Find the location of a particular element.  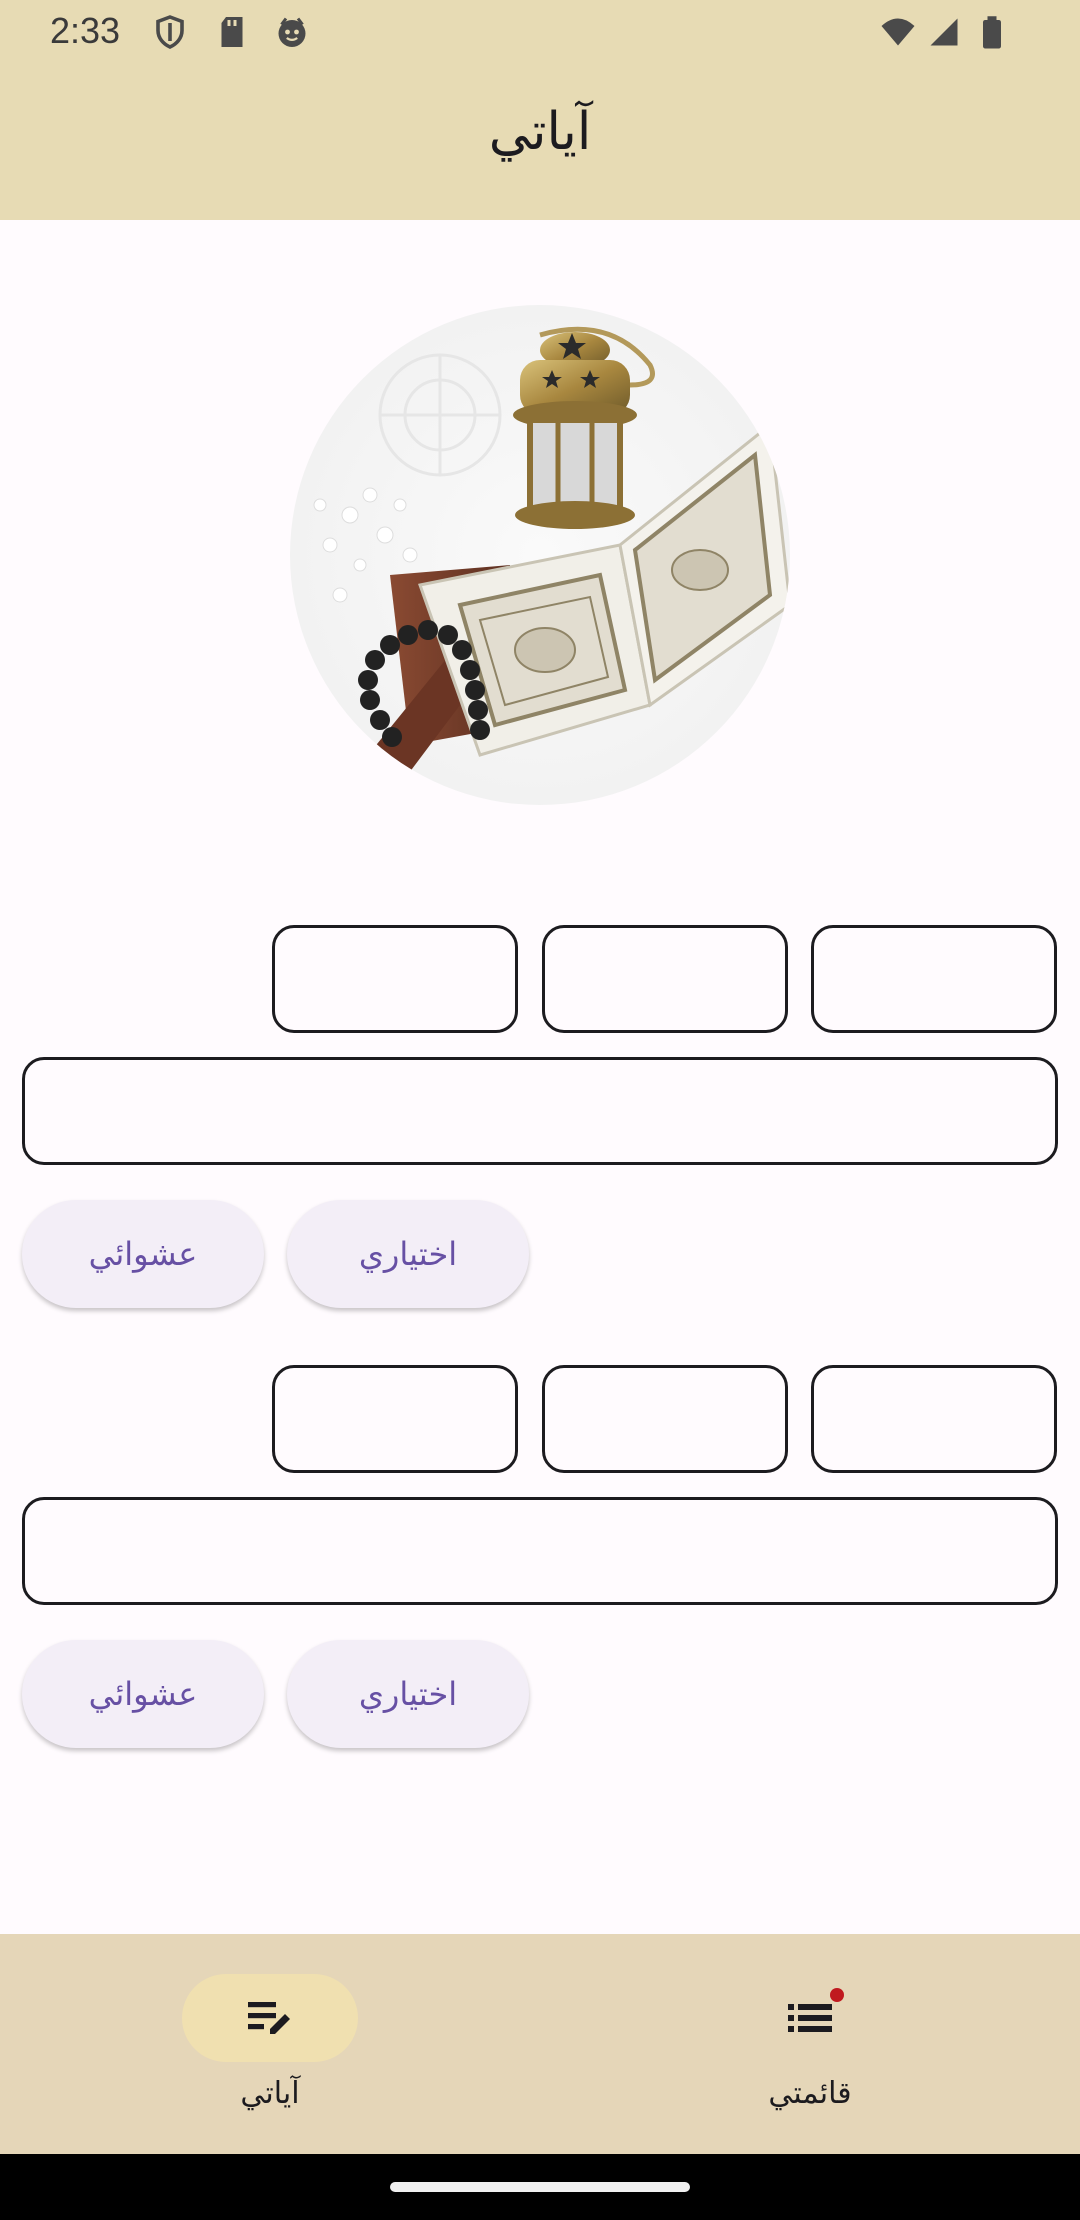

status-time: 2:33 is located at coordinates (85, 30).